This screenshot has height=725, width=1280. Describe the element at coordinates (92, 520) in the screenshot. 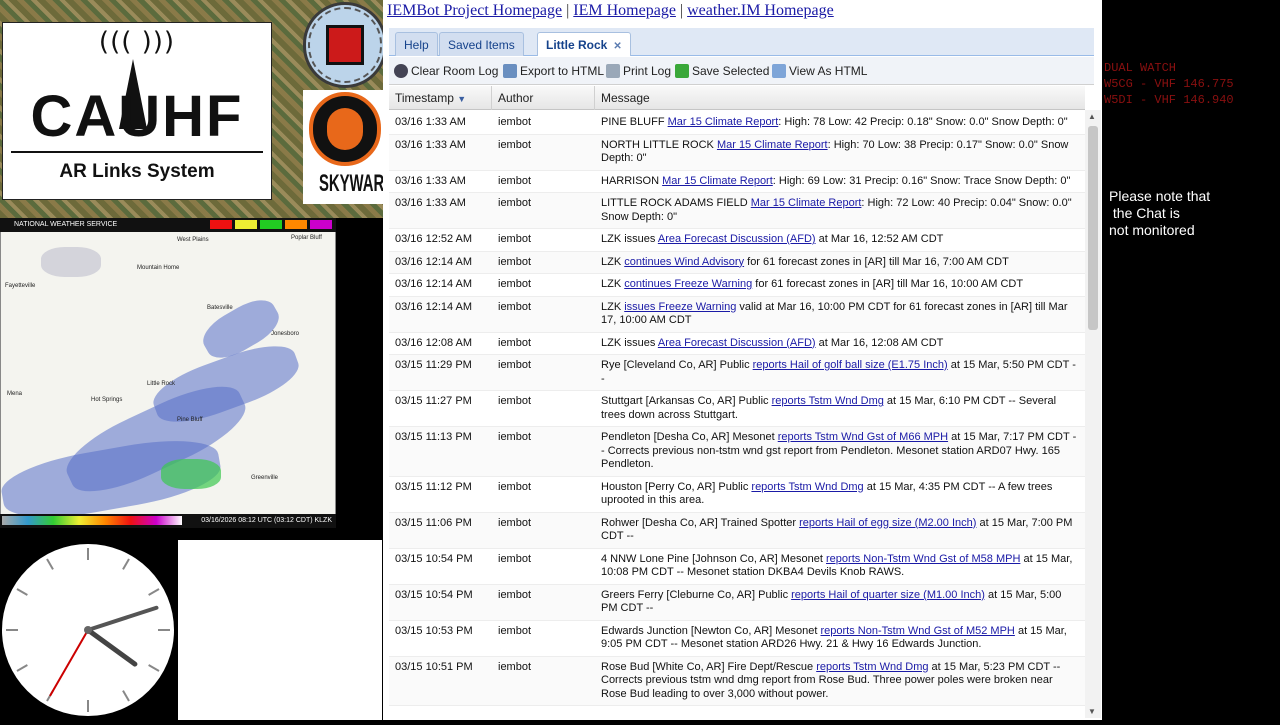

I see `reflectivity-scale` at that location.